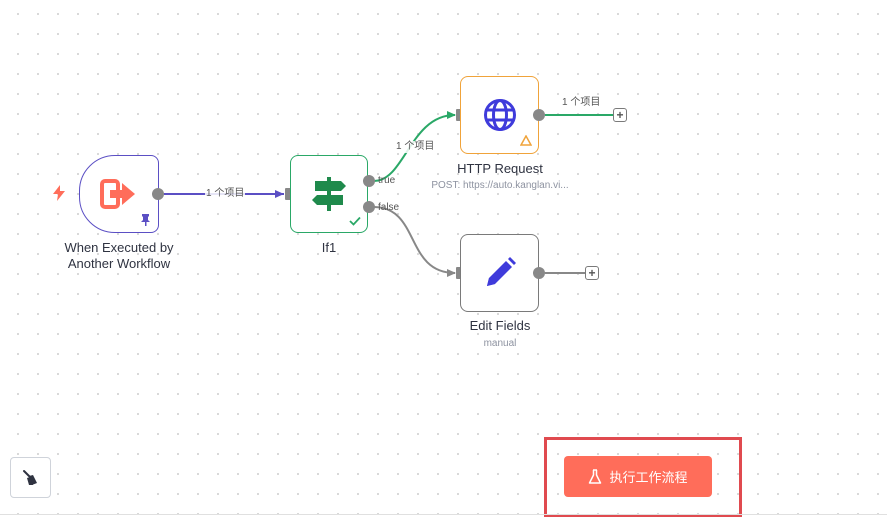 The image size is (887, 518). I want to click on trigger-node-title: When Executed by Another Workflow, so click(119, 256).